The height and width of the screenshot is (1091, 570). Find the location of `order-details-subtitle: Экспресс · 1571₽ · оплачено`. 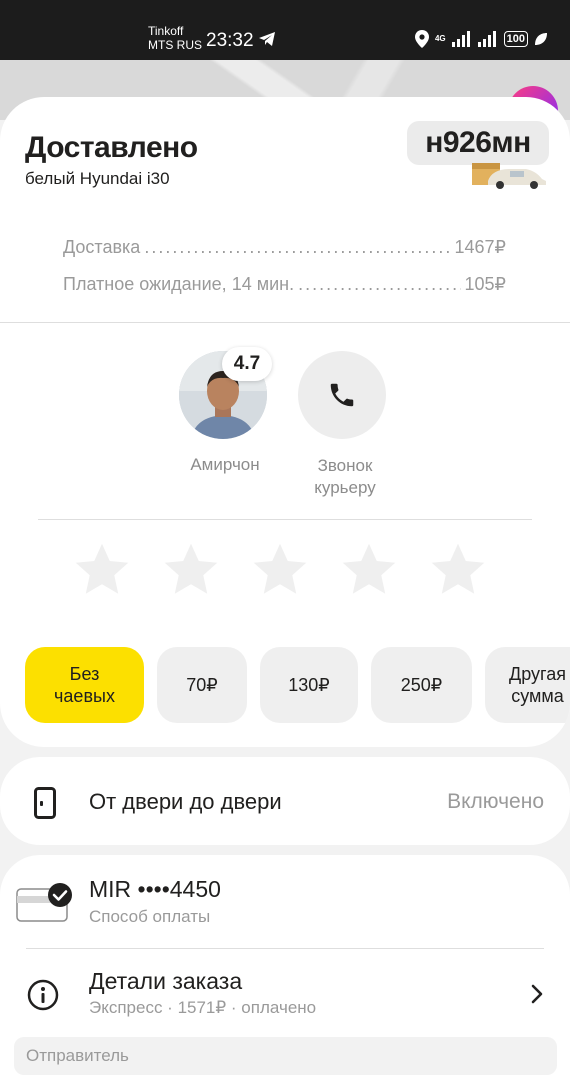

order-details-subtitle: Экспресс · 1571₽ · оплачено is located at coordinates (203, 1007).